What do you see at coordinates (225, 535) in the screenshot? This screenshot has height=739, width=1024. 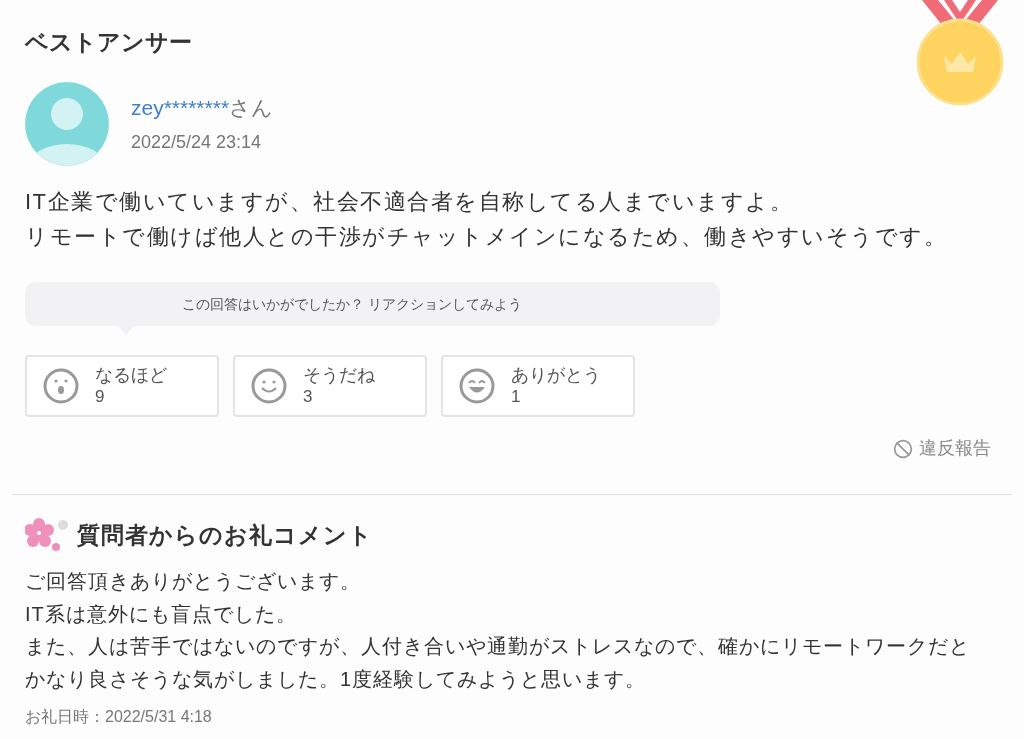 I see `thanks-heading: 質問者からのお礼コメント` at bounding box center [225, 535].